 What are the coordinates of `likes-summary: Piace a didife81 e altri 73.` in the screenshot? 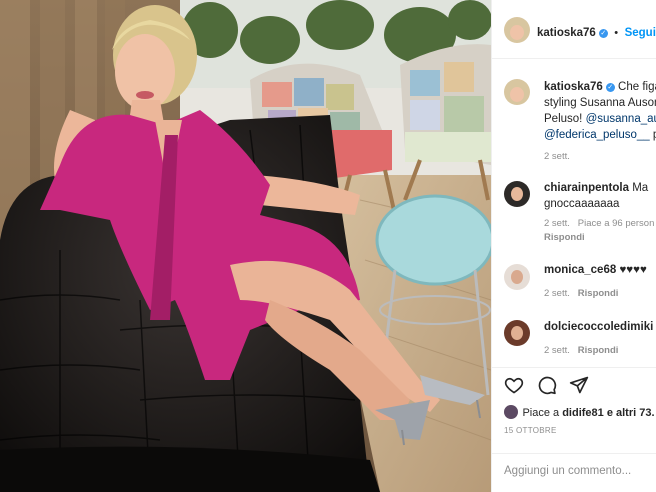 It's located at (579, 412).